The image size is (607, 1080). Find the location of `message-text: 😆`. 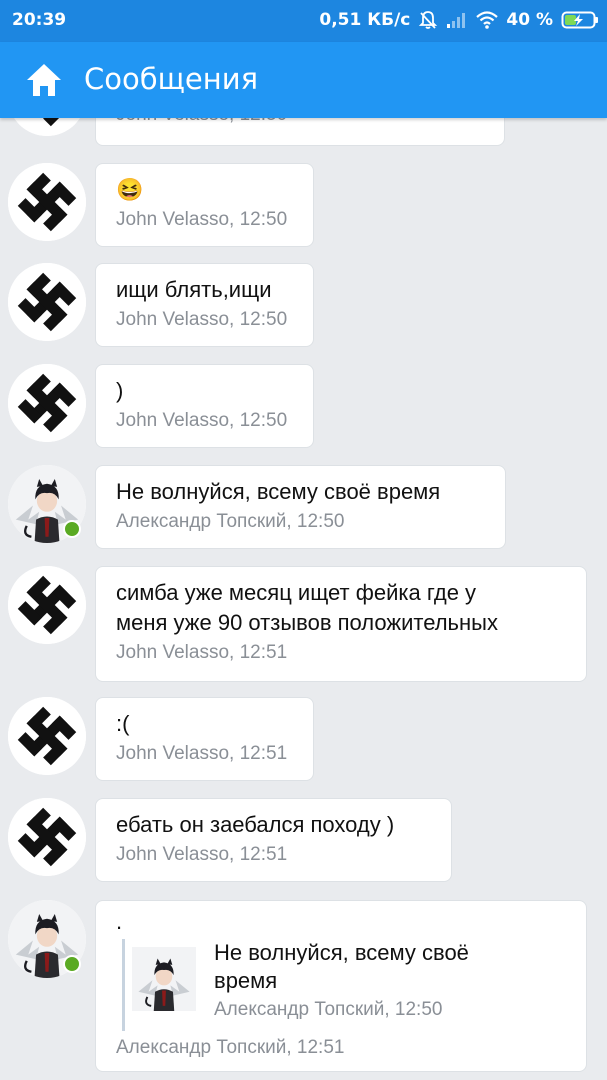

message-text: 😆 is located at coordinates (130, 189).